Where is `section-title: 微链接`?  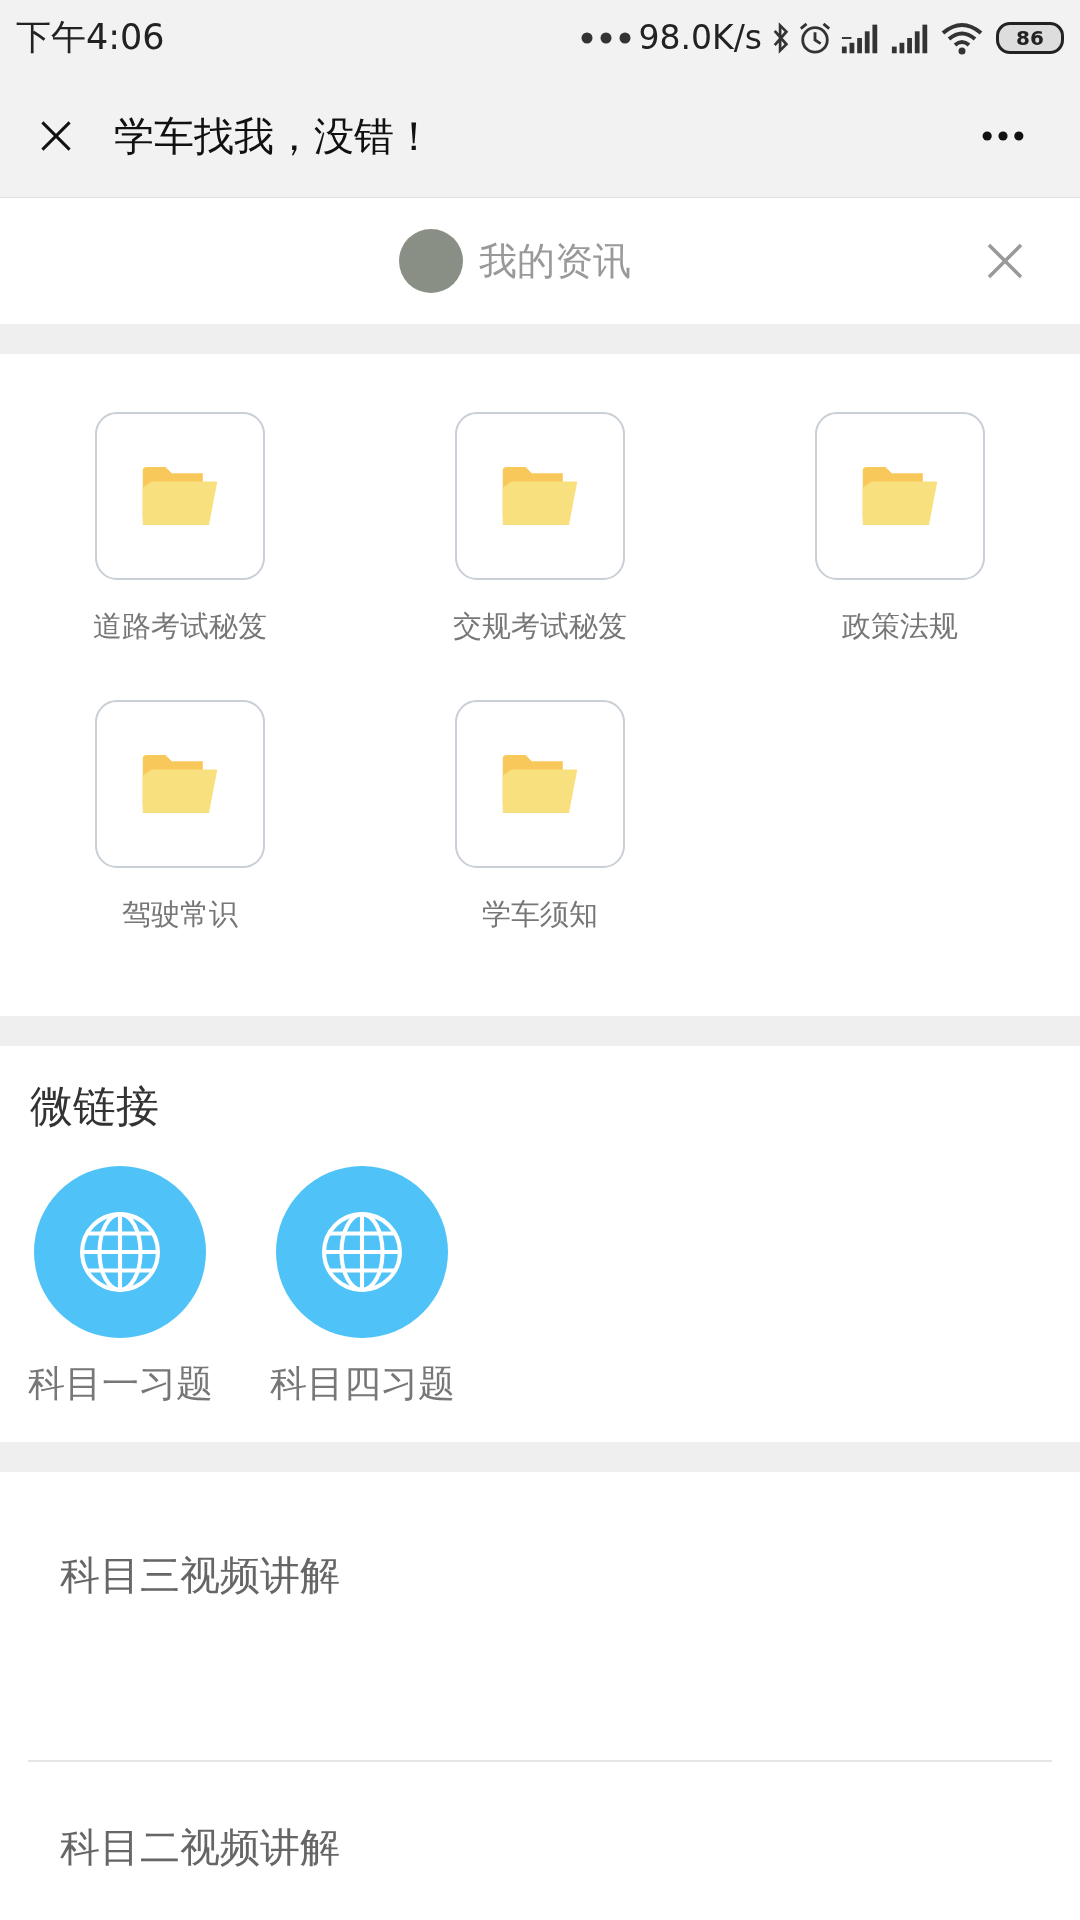 section-title: 微链接 is located at coordinates (95, 1106).